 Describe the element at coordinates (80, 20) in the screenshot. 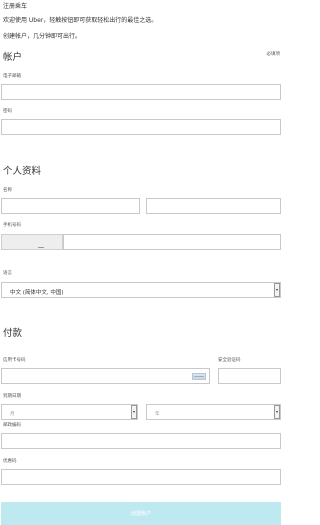

I see `welcome-text: 欢迎使用 Uber，轻触按钮即可获取轻松出行的最佳之选。` at that location.